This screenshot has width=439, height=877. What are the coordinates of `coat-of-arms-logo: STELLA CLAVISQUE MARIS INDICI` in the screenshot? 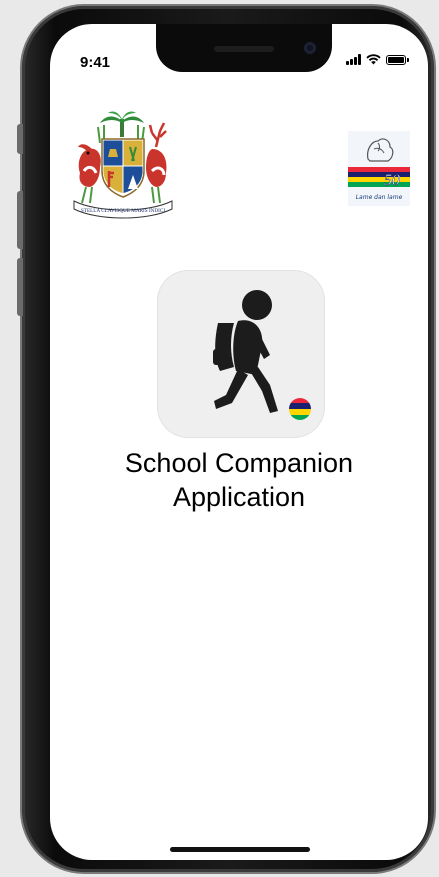 It's located at (123, 165).